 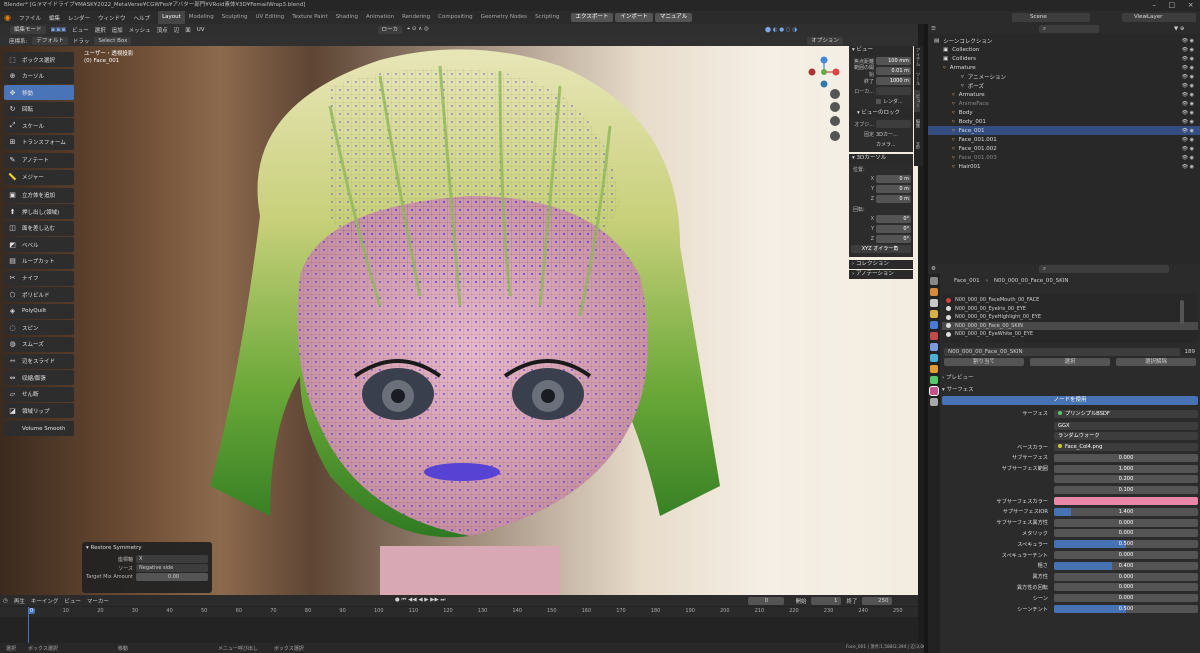 What do you see at coordinates (188, 30) in the screenshot?
I see `menu-face: 面` at bounding box center [188, 30].